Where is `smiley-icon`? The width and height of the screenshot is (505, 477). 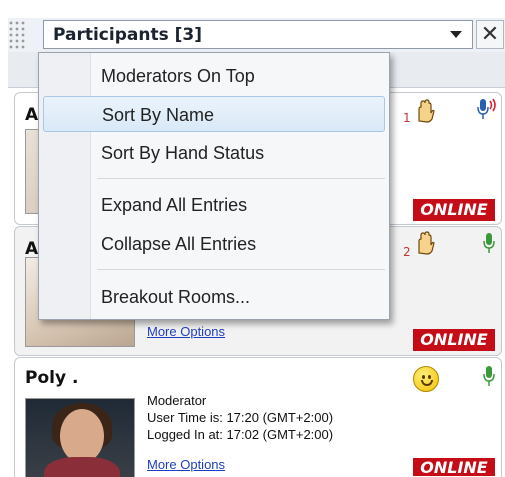
smiley-icon is located at coordinates (426, 379).